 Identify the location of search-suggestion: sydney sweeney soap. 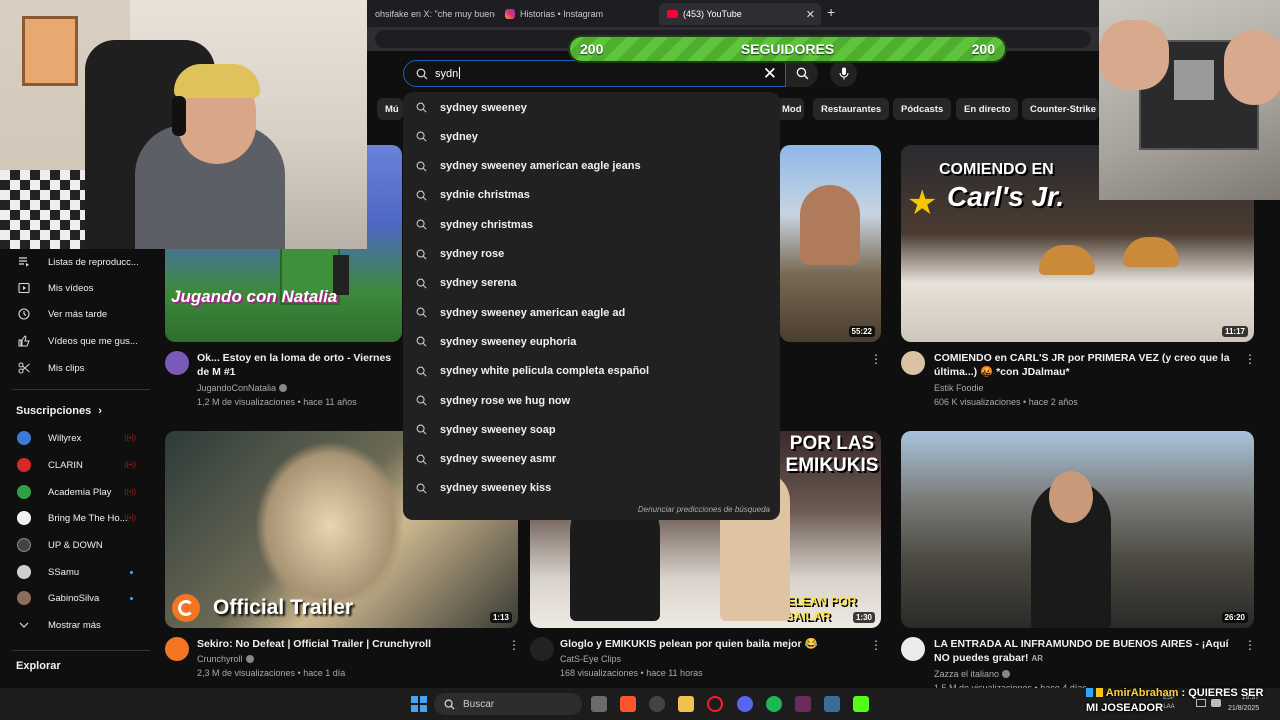
(591, 429).